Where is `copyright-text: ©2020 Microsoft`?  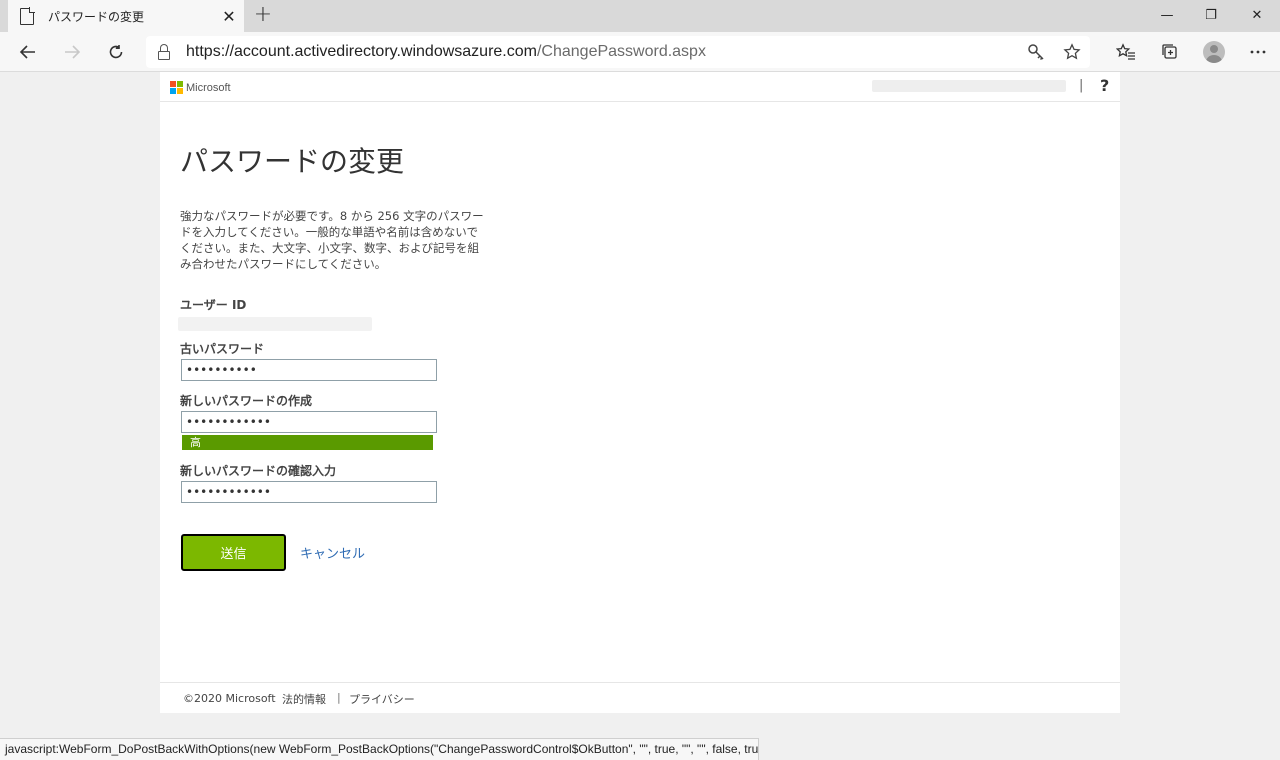 copyright-text: ©2020 Microsoft is located at coordinates (229, 698).